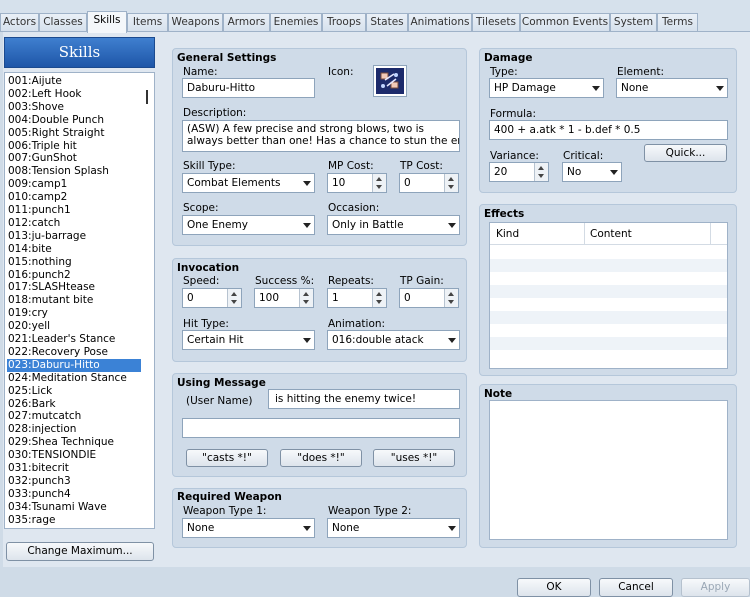  I want to click on speed-stepper: 0, so click(212, 298).